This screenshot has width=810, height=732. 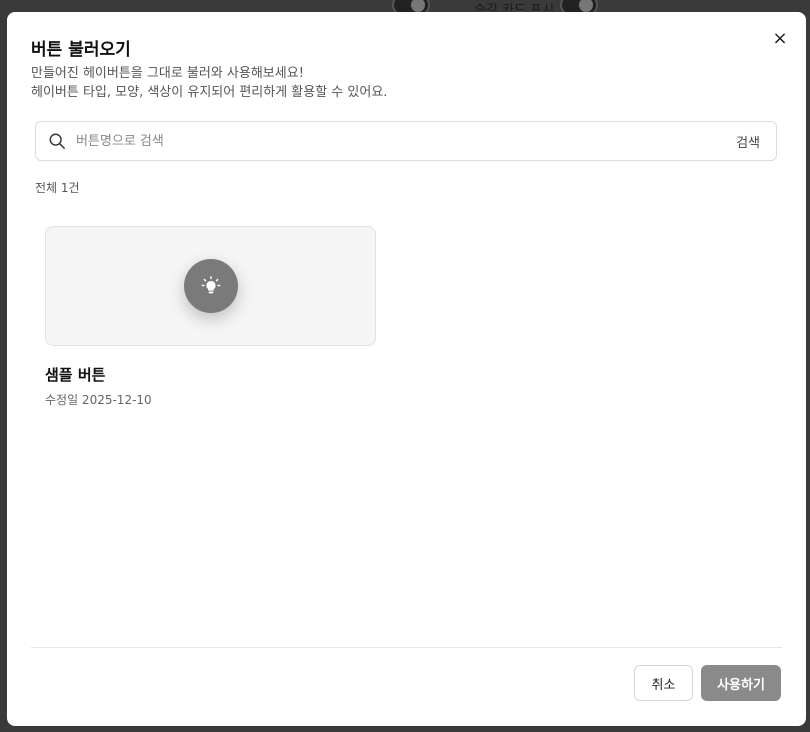 I want to click on lightbulb-icon, so click(x=210, y=285).